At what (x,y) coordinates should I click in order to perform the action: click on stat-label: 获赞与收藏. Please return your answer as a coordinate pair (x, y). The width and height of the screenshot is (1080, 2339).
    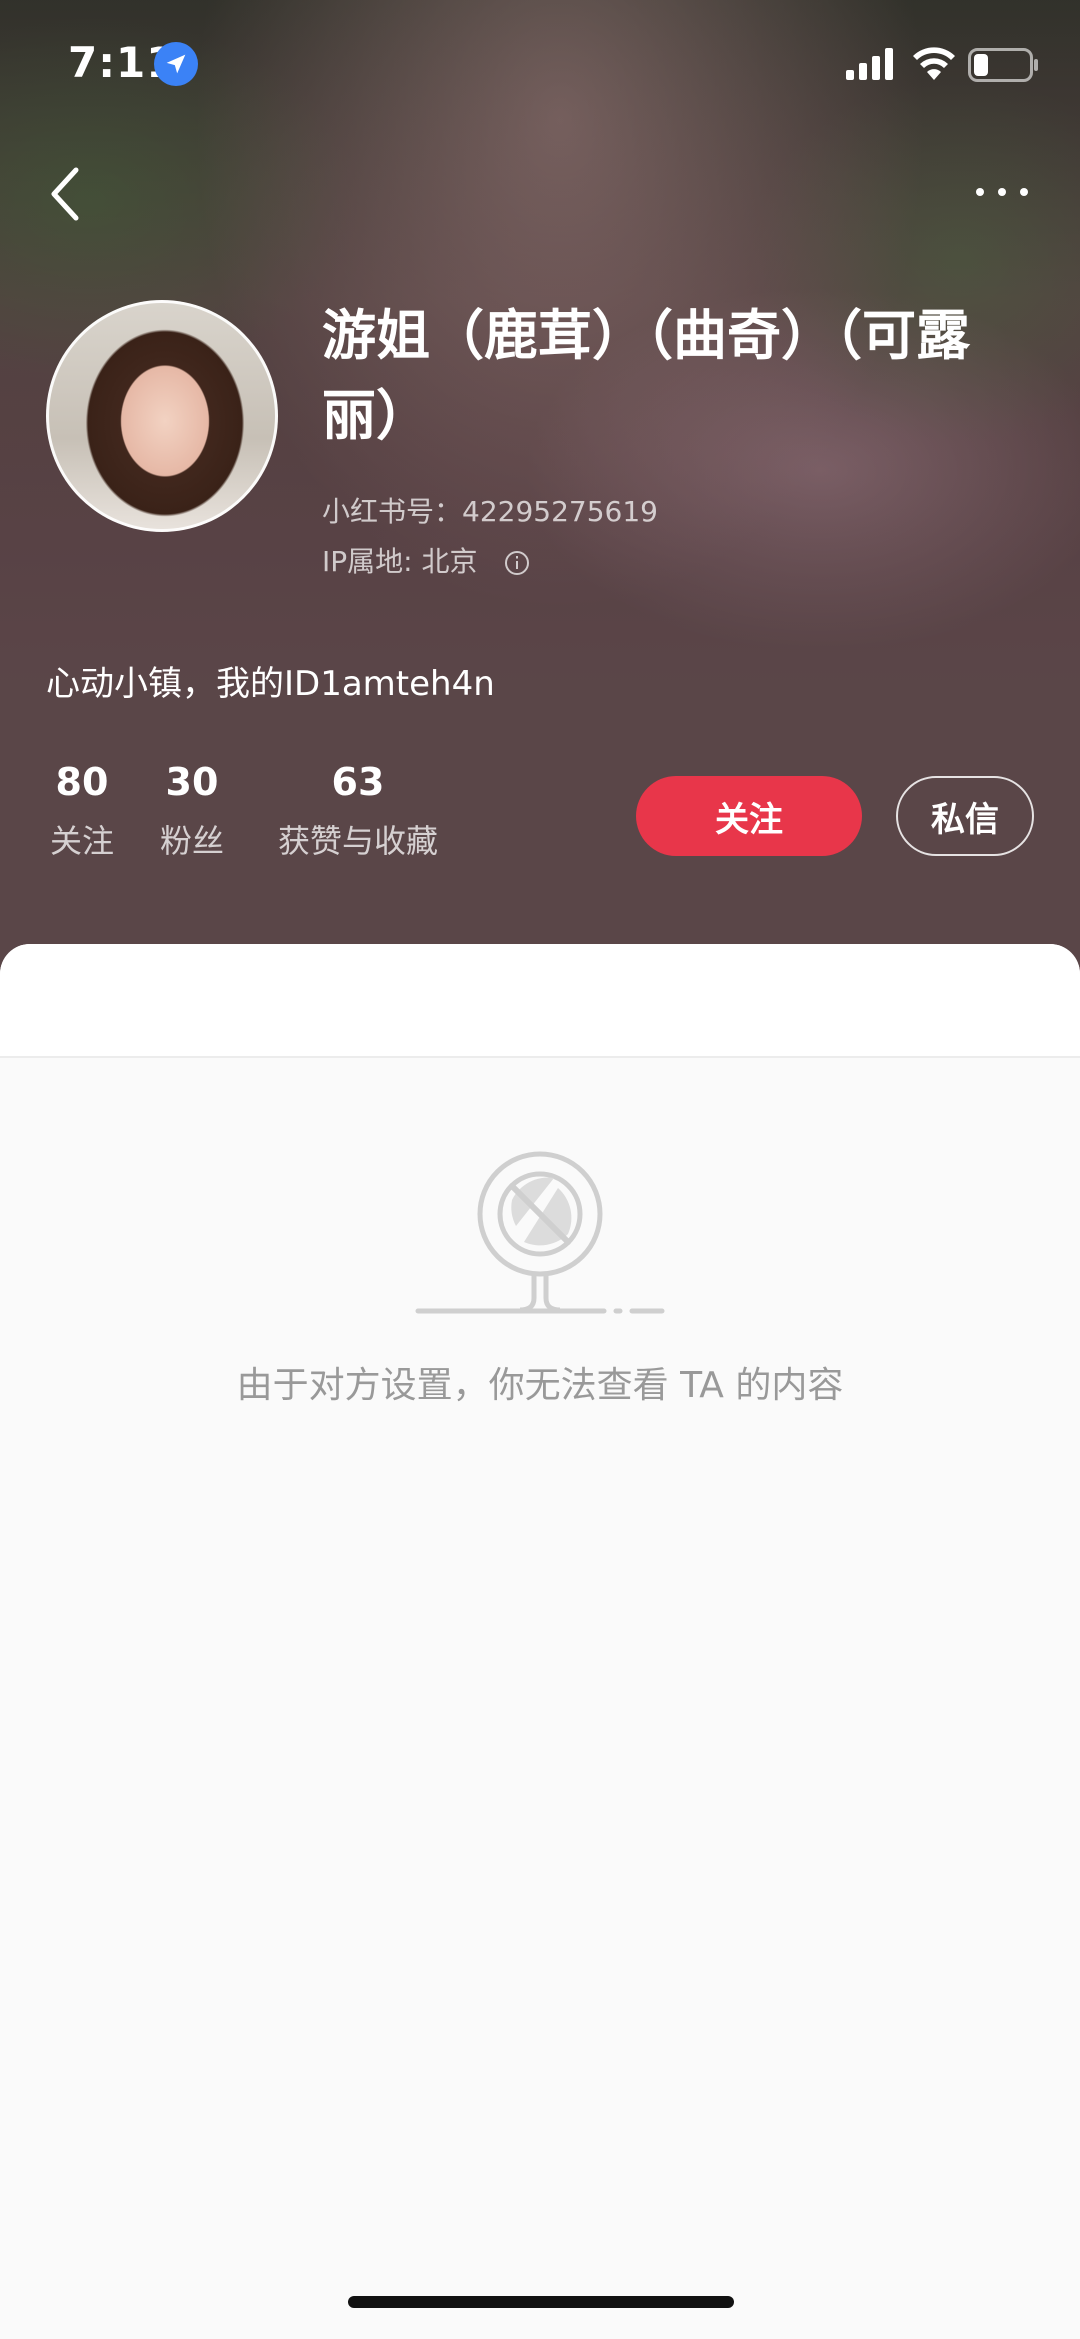
    Looking at the image, I should click on (357, 841).